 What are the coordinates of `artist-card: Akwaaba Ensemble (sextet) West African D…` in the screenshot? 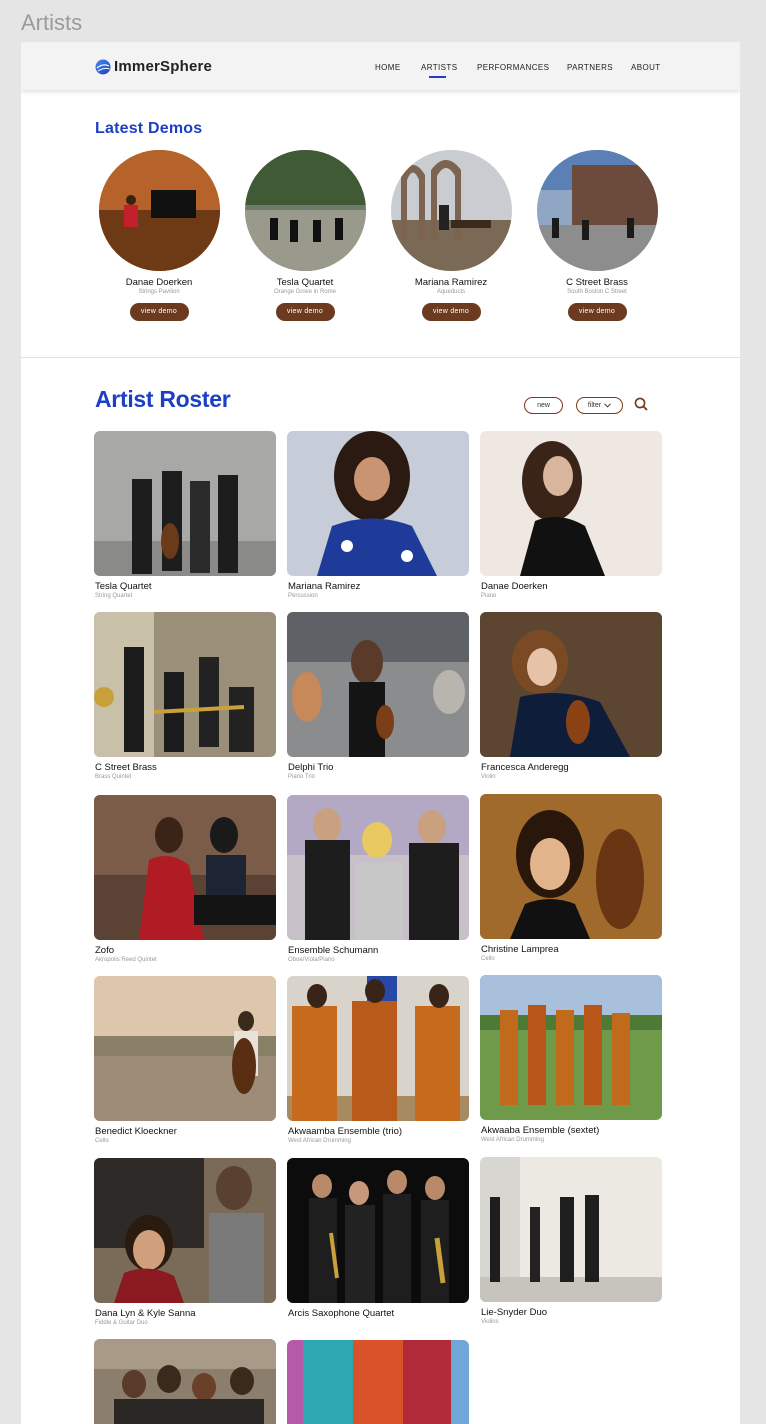 It's located at (571, 1059).